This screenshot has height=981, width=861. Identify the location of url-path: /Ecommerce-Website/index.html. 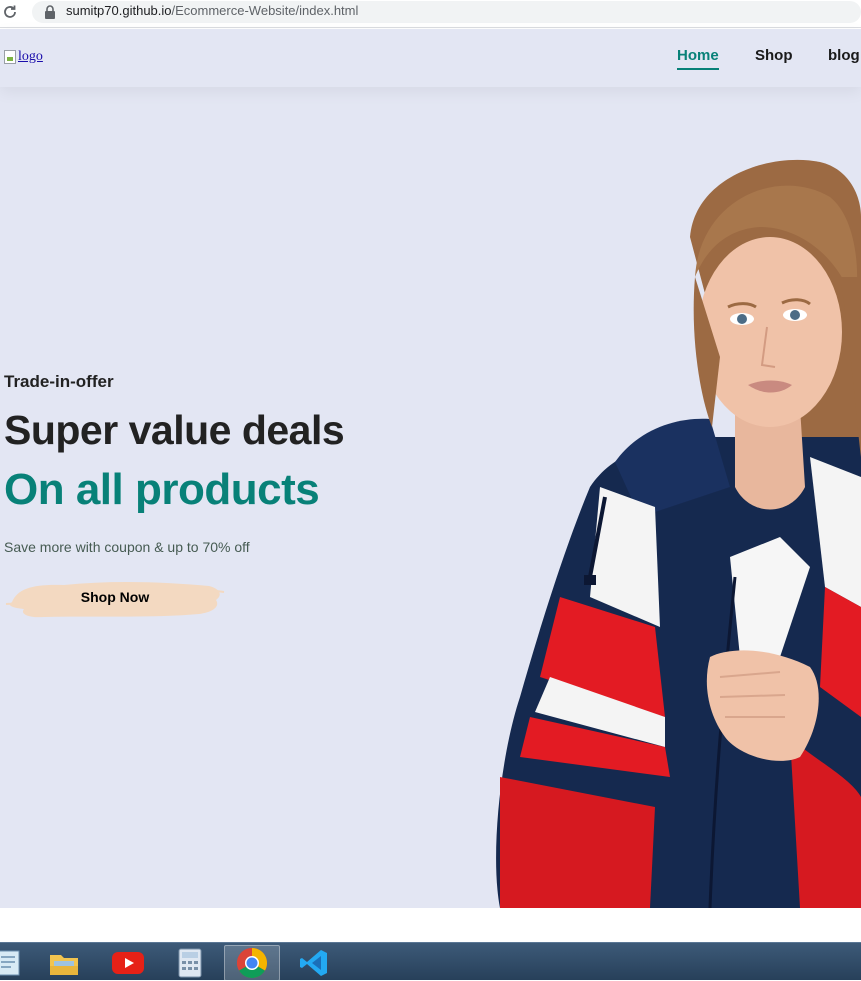
(265, 10).